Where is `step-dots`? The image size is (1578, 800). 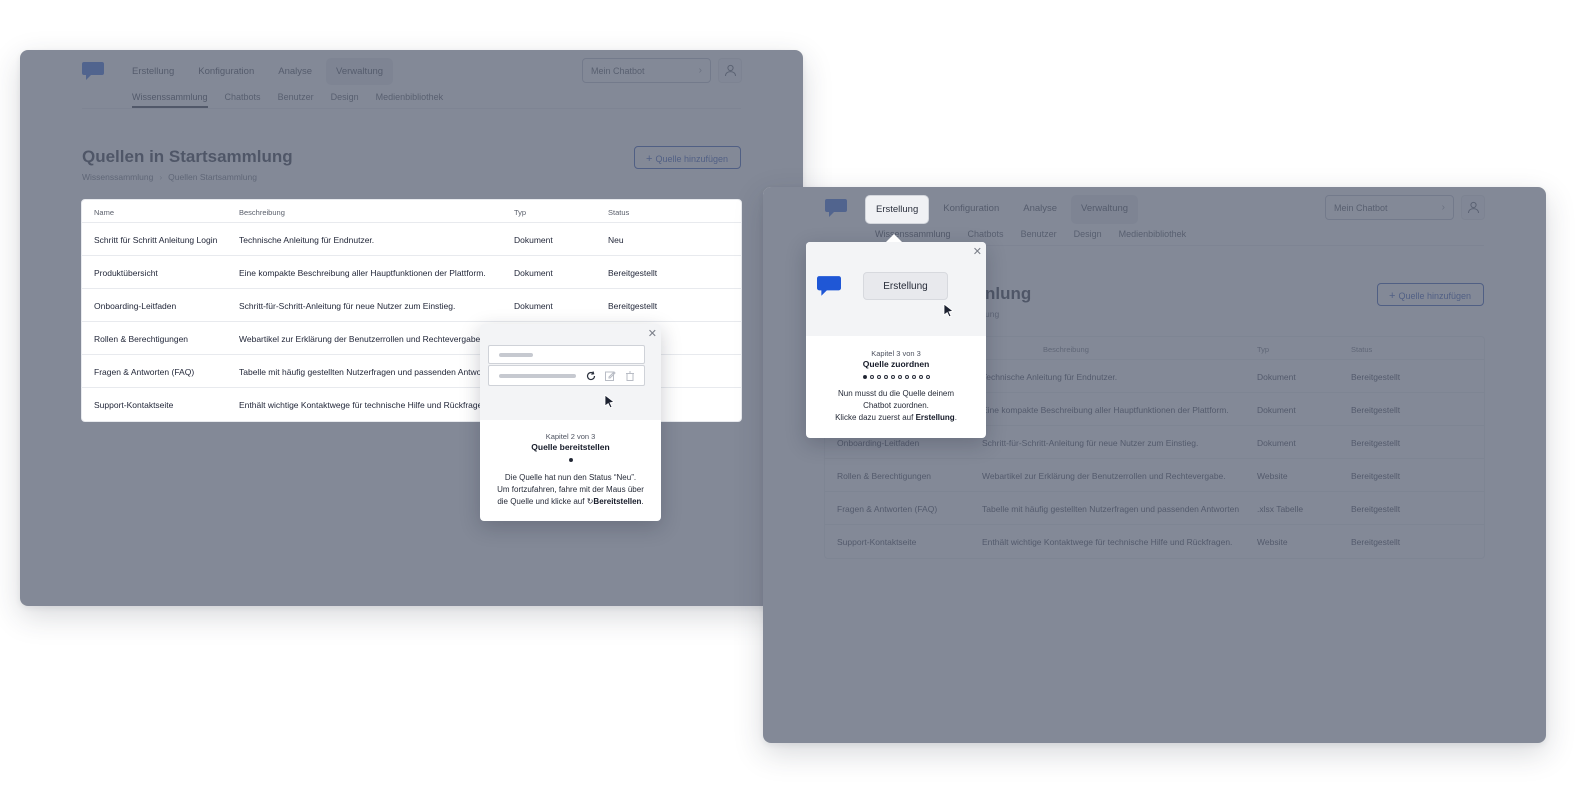
step-dots is located at coordinates (570, 460).